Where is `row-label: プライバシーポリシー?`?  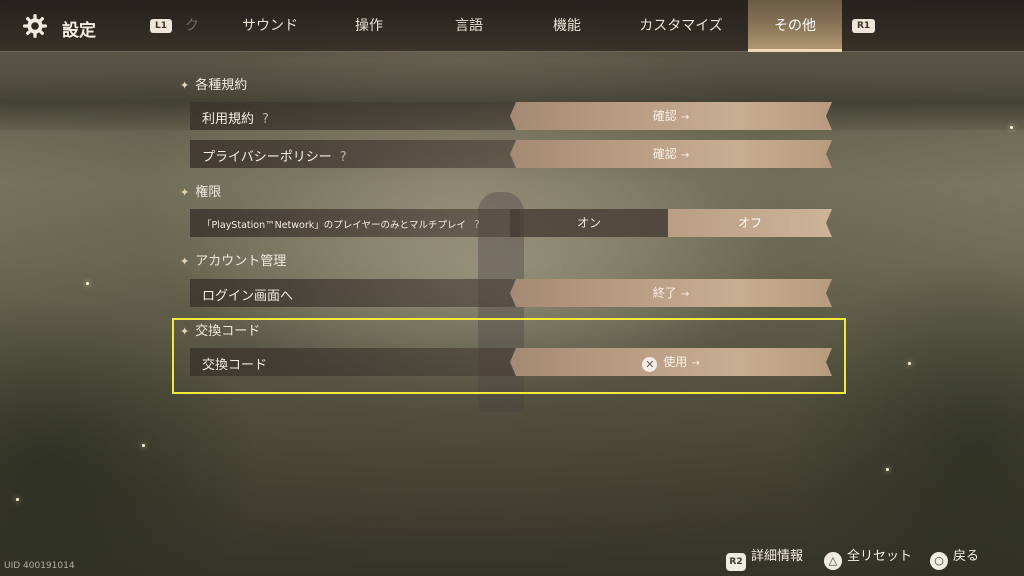
row-label: プライバシーポリシー? is located at coordinates (274, 155).